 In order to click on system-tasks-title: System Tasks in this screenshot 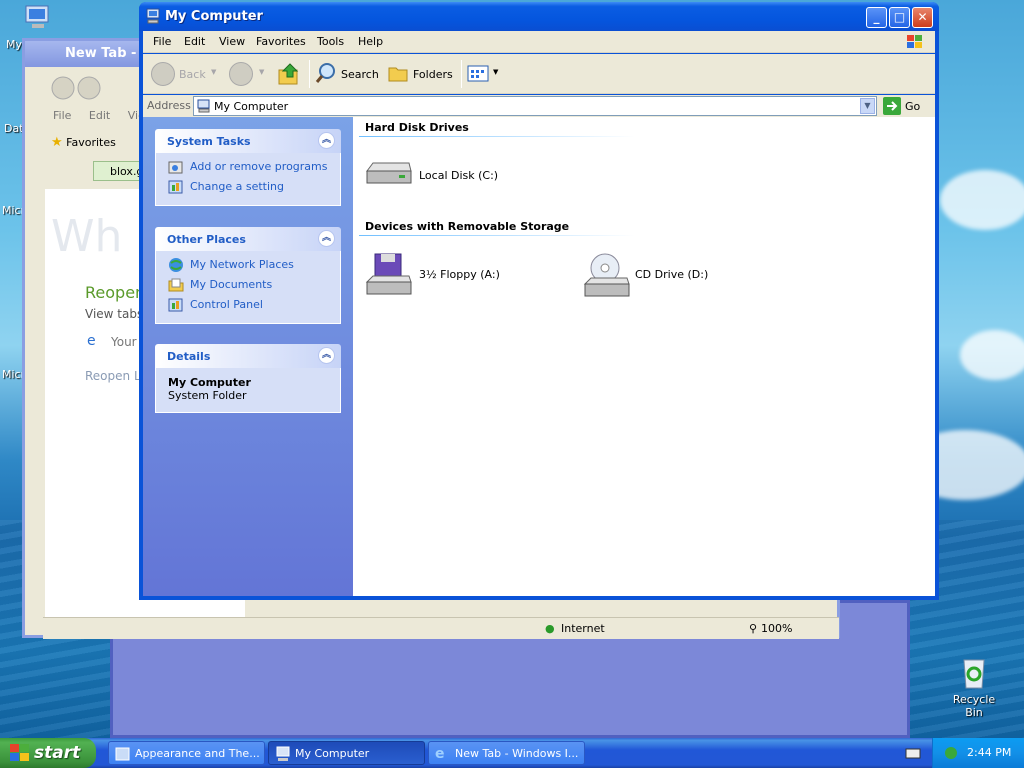, I will do `click(209, 141)`.